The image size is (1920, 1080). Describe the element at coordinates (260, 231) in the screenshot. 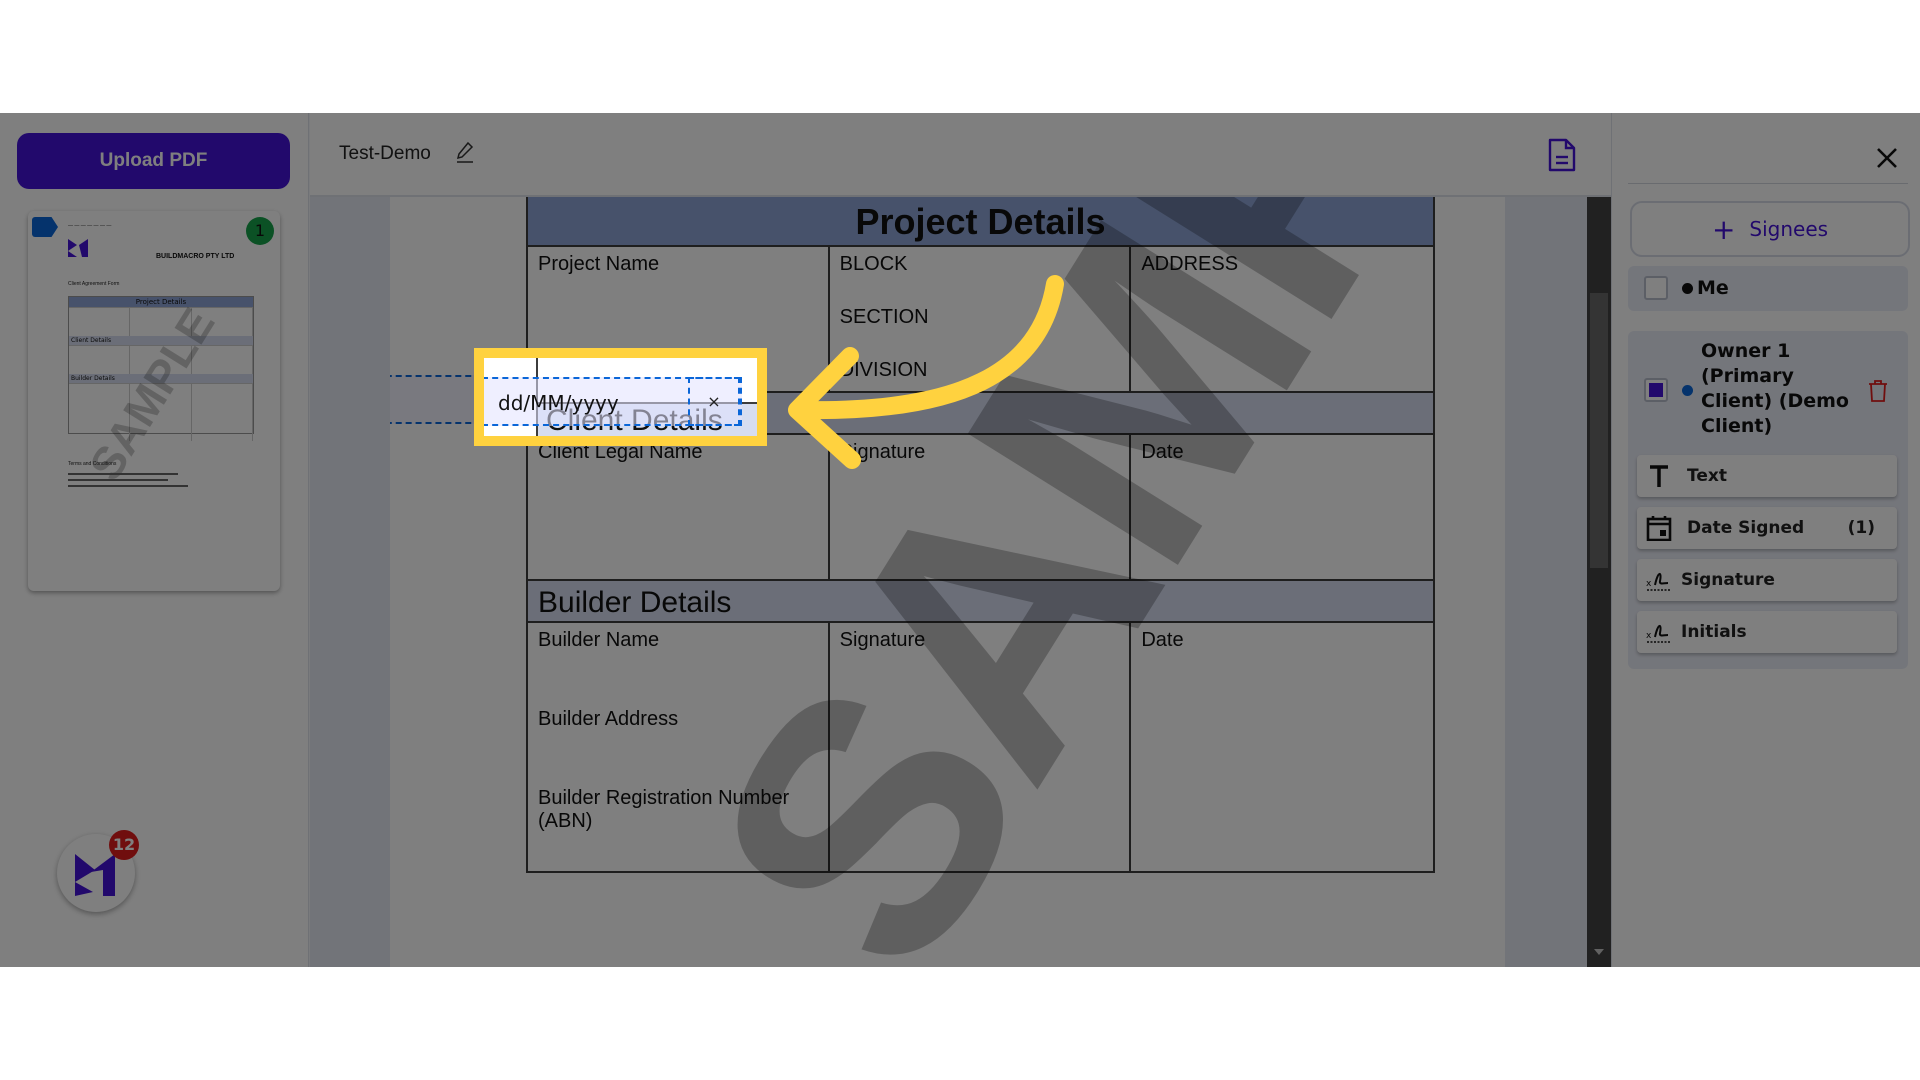

I see `page-number-badge: 1` at that location.